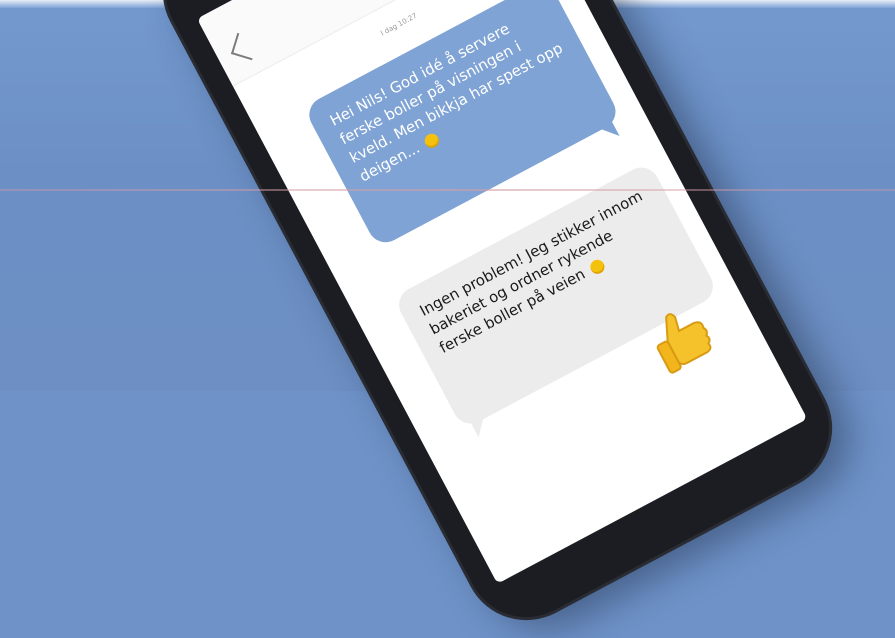 Image resolution: width=895 pixels, height=638 pixels. What do you see at coordinates (447, 190) in the screenshot?
I see `scan-artifact-line` at bounding box center [447, 190].